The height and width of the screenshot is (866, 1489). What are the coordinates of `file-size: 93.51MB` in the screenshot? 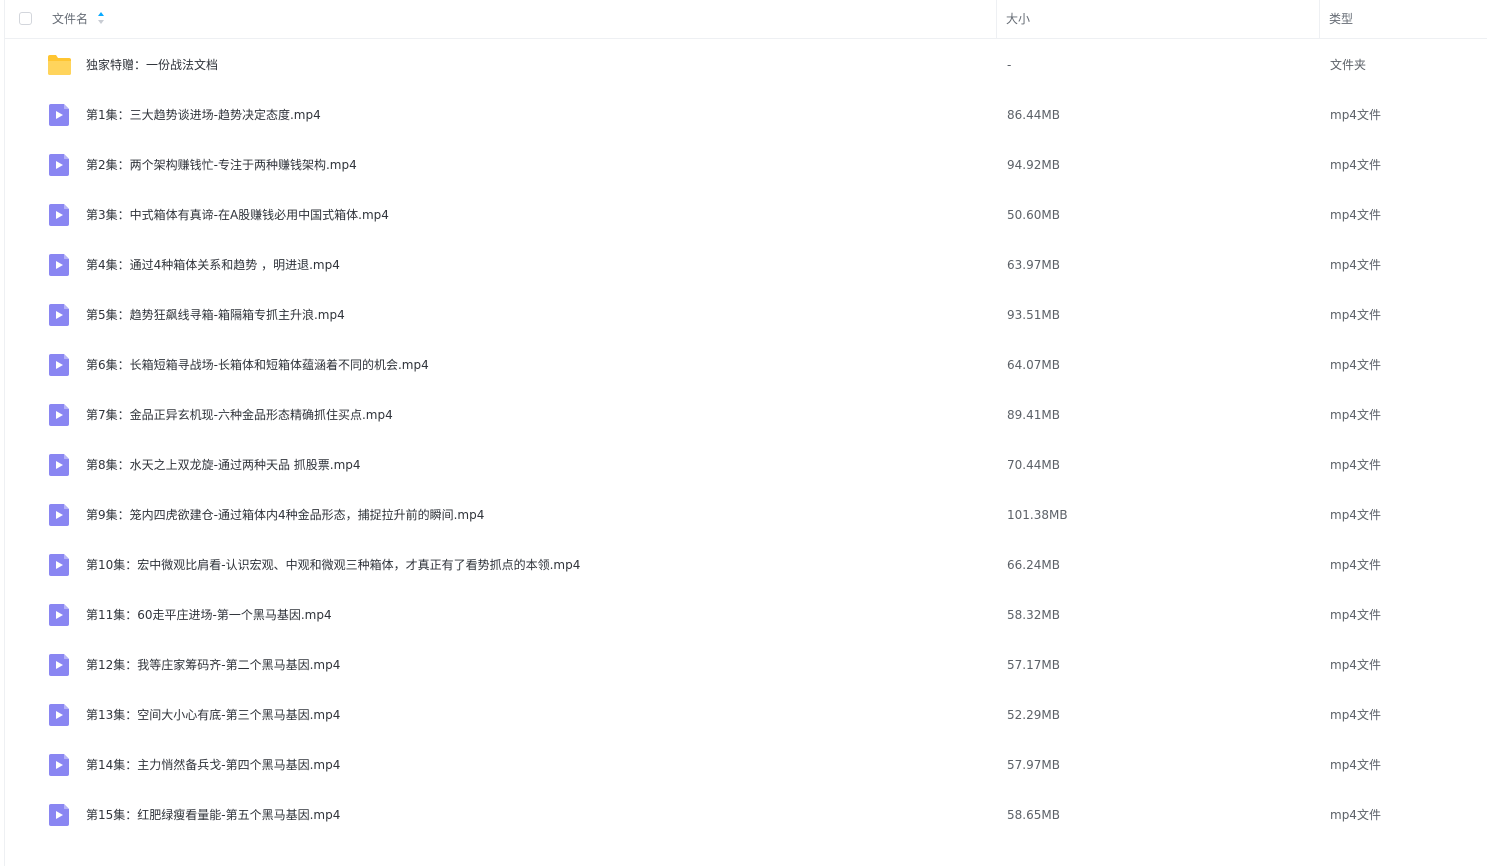 It's located at (1033, 315).